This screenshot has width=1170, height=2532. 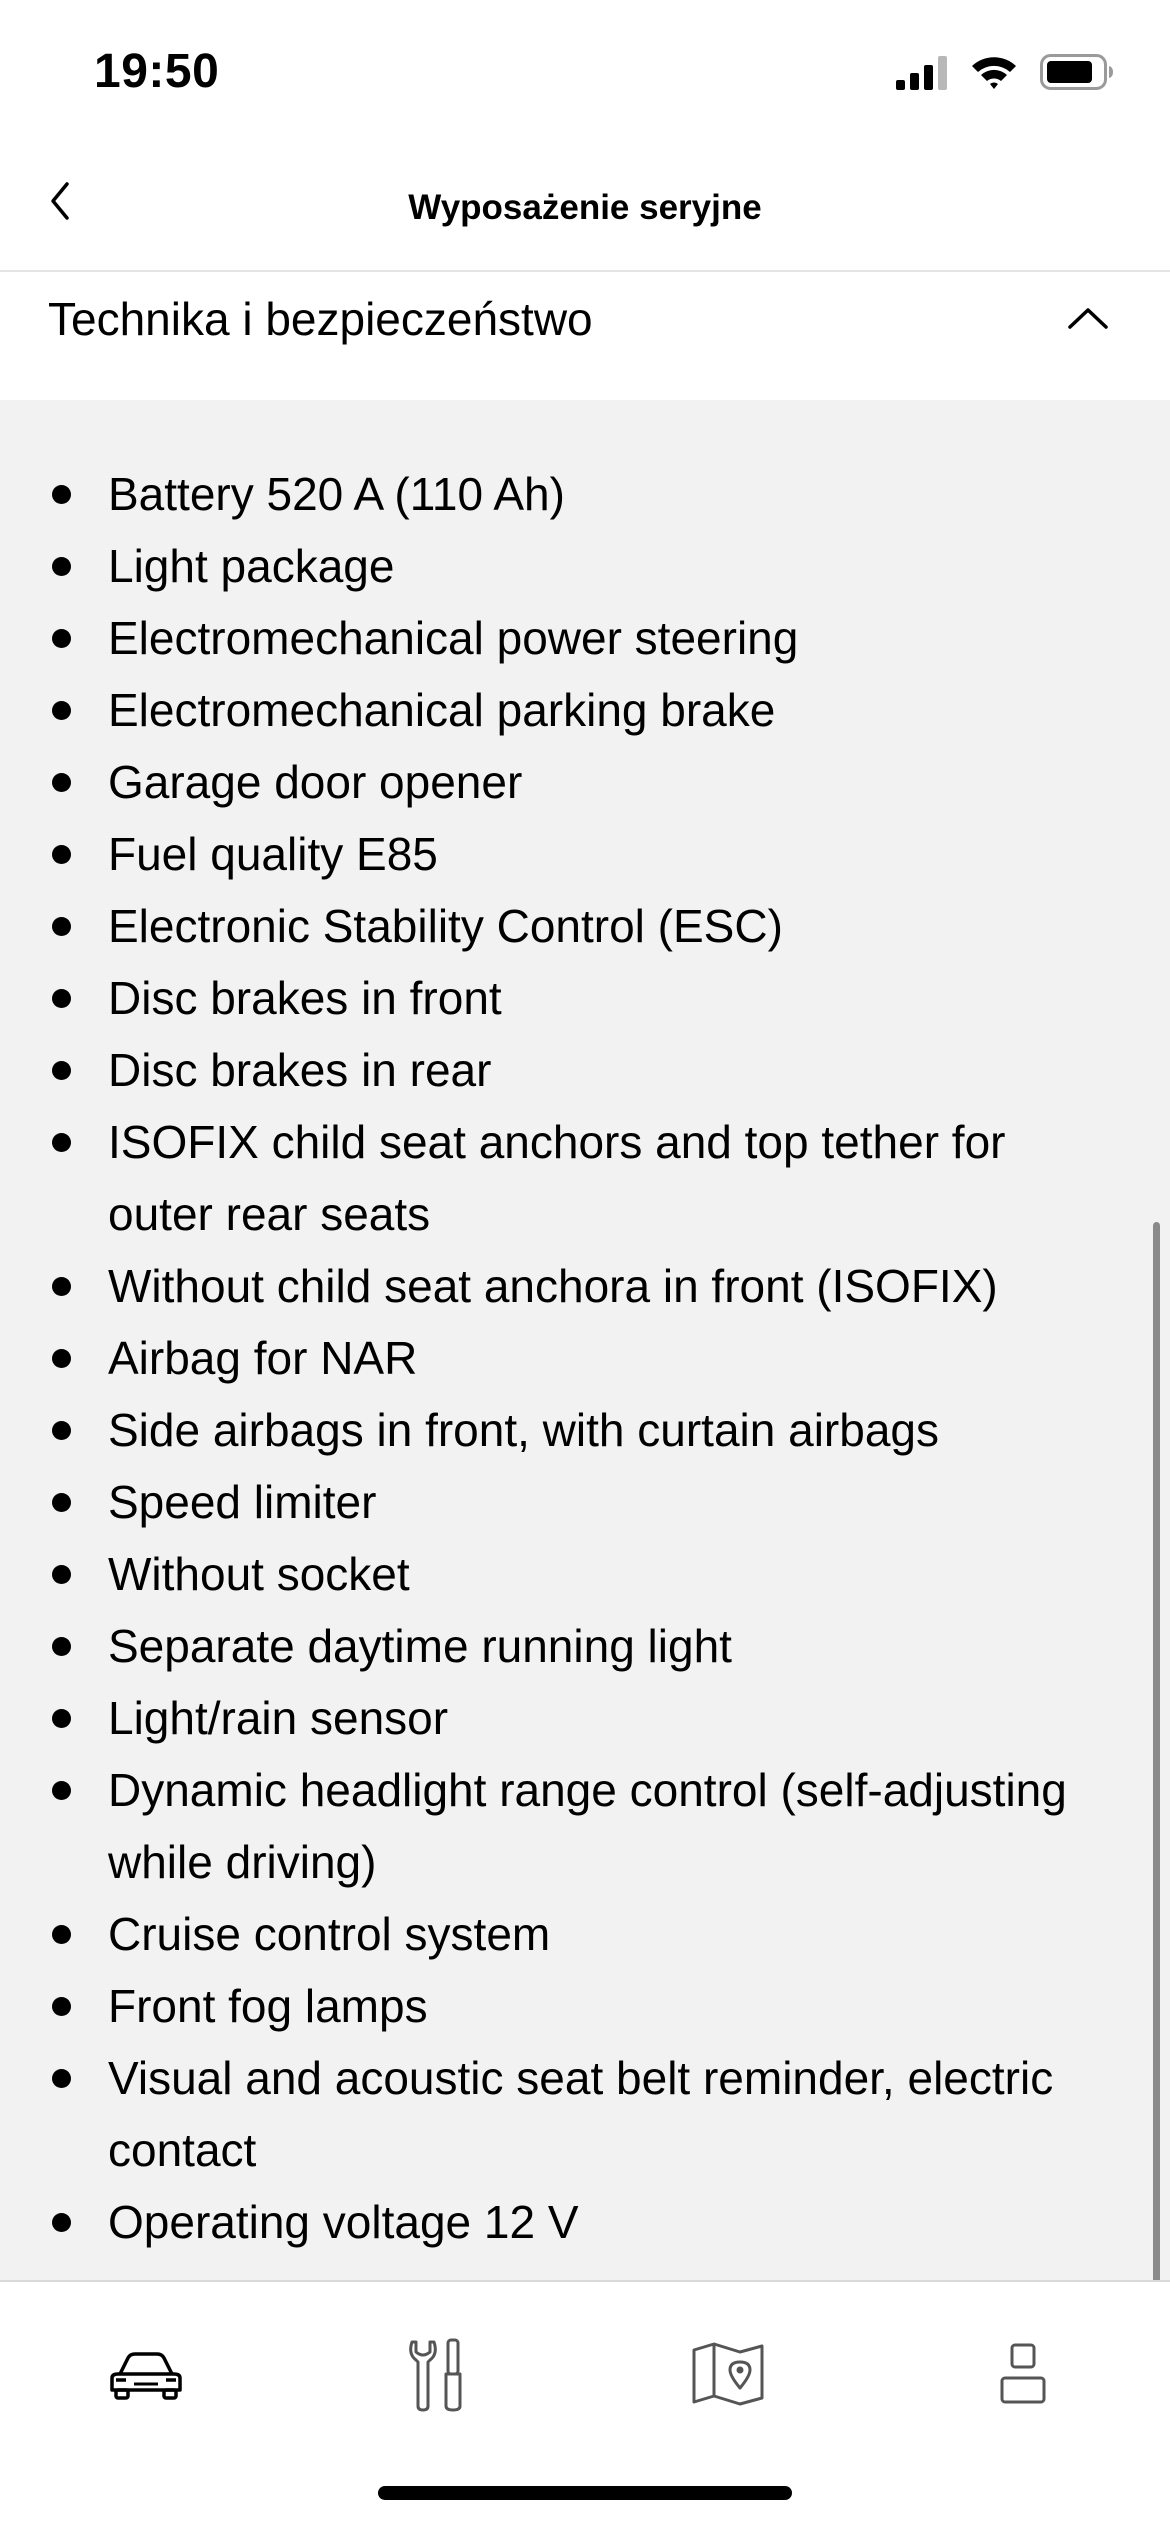 I want to click on feature-list-item: Electromechanical power steering, so click(x=560, y=638).